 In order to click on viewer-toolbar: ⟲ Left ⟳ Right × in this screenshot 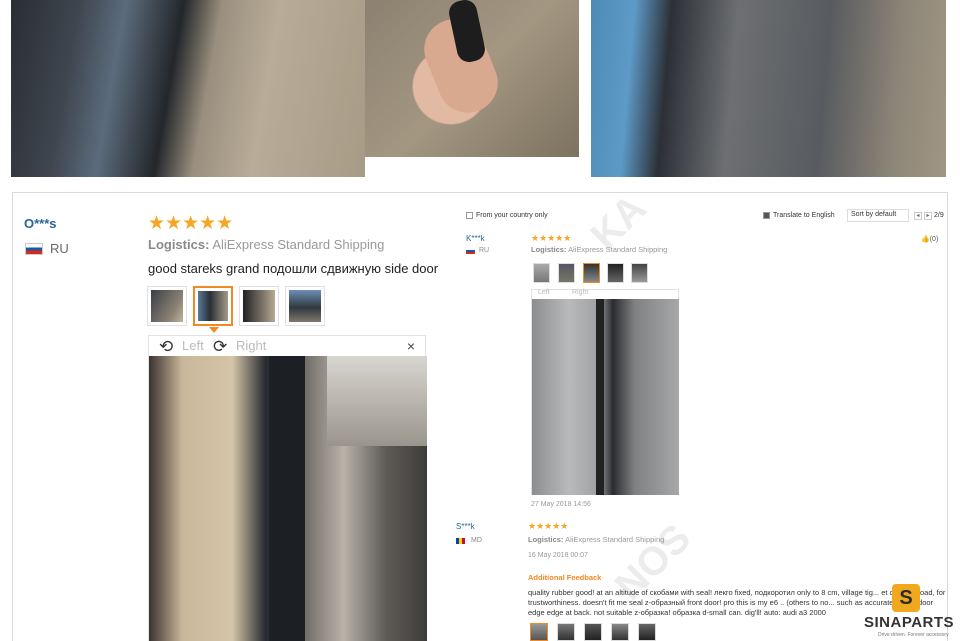, I will do `click(287, 346)`.